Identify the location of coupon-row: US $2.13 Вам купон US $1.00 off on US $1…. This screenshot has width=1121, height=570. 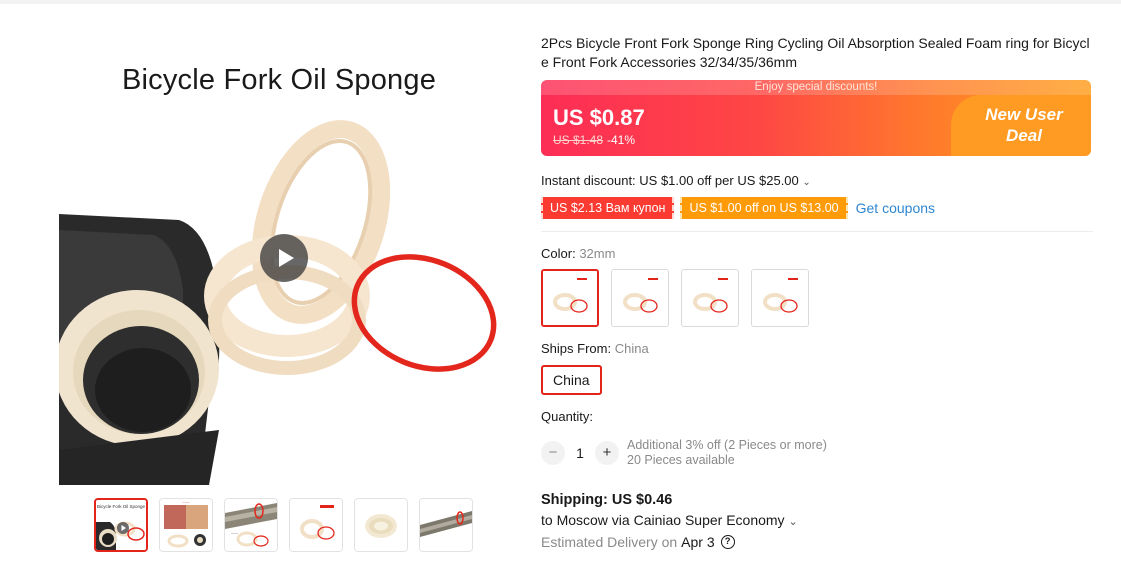
(817, 208).